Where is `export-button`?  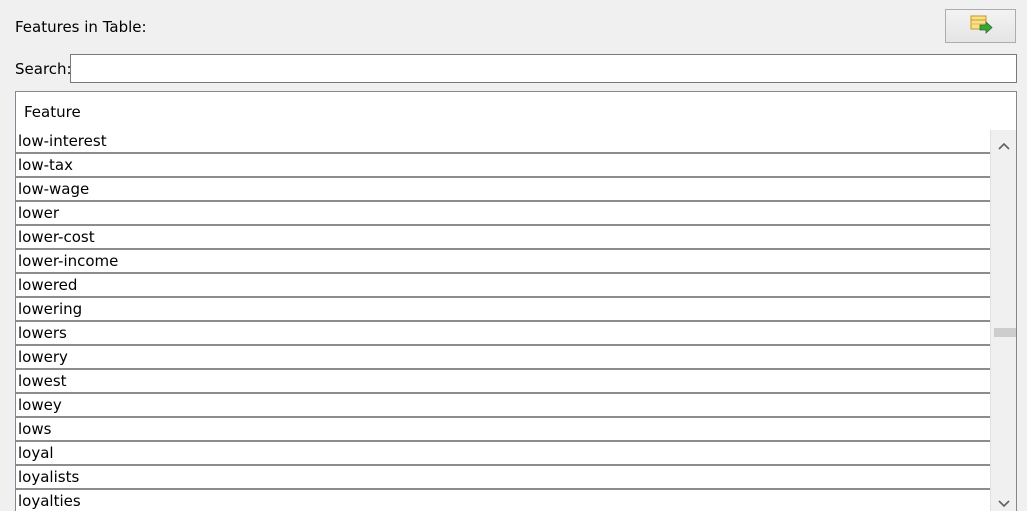 export-button is located at coordinates (980, 26).